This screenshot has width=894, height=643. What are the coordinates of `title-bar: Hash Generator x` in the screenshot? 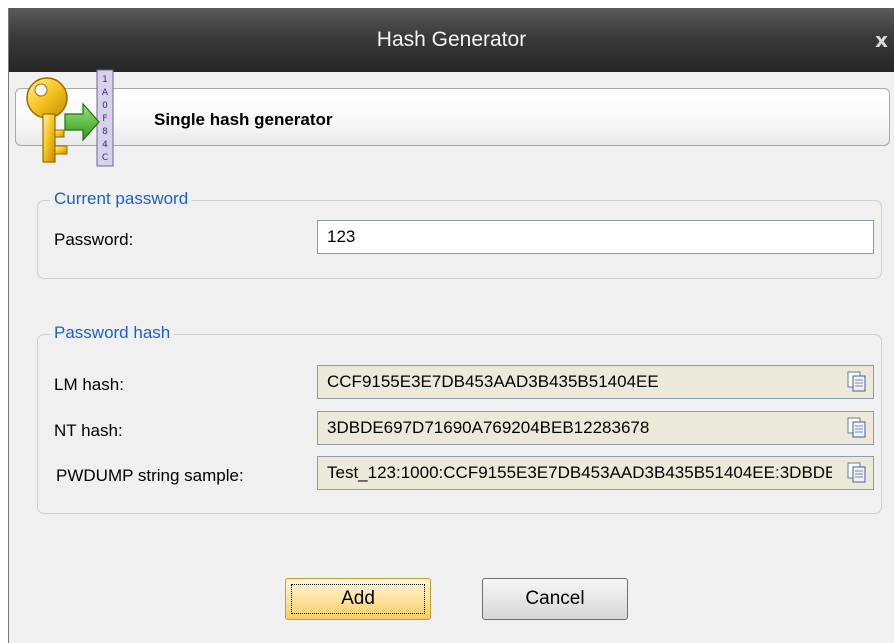 It's located at (451, 40).